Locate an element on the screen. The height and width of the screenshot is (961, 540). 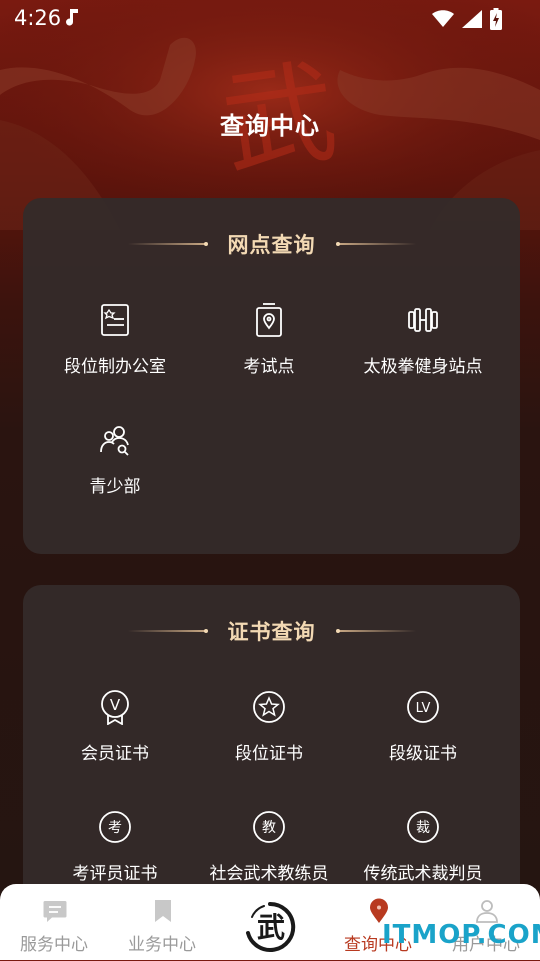
outlet-item-youth: 青少部 is located at coordinates (115, 459).